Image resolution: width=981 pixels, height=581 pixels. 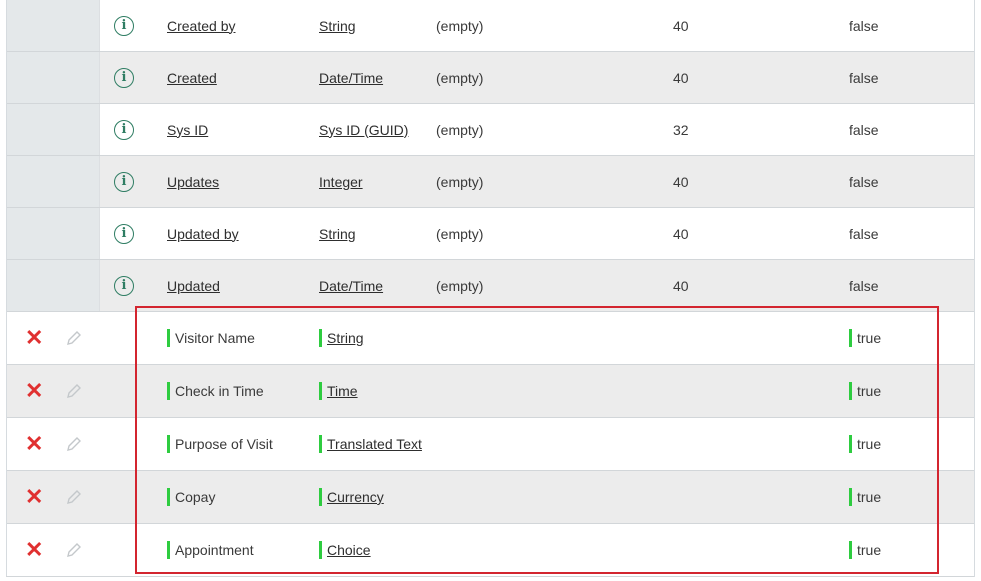 I want to click on changed-marker: Purpose of Visit, so click(x=220, y=444).